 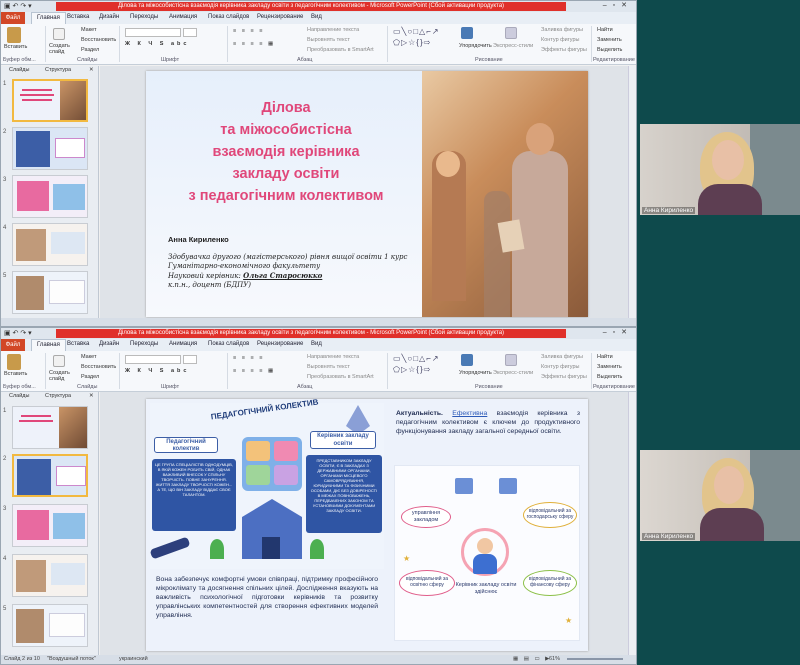 What do you see at coordinates (618, 5) in the screenshot?
I see `window-controls: –▫✕` at bounding box center [618, 5].